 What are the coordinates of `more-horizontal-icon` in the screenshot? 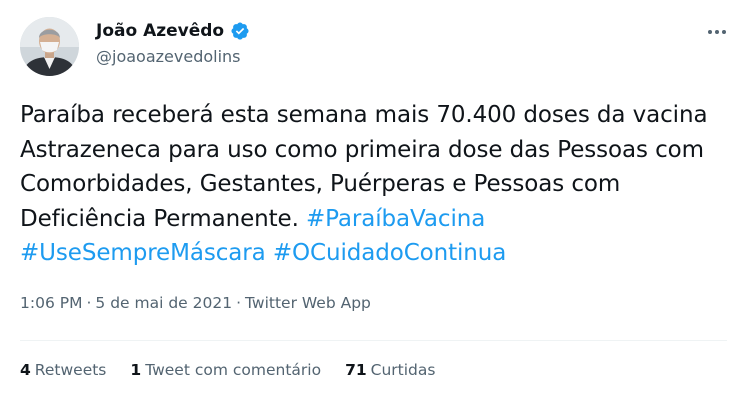 It's located at (717, 32).